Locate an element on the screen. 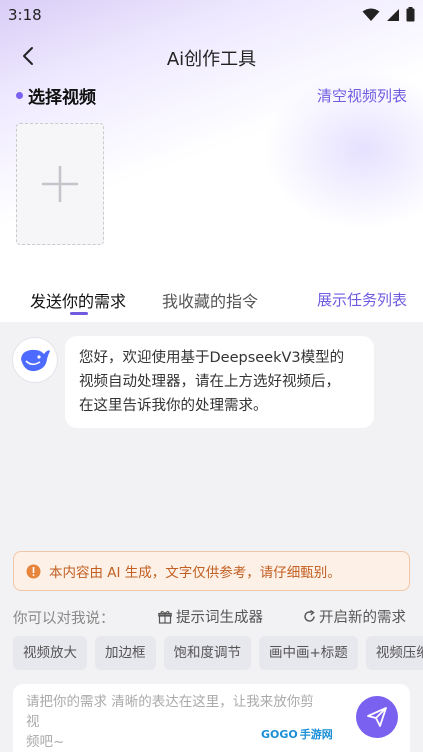 This screenshot has width=423, height=752. refresh-icon is located at coordinates (309, 616).